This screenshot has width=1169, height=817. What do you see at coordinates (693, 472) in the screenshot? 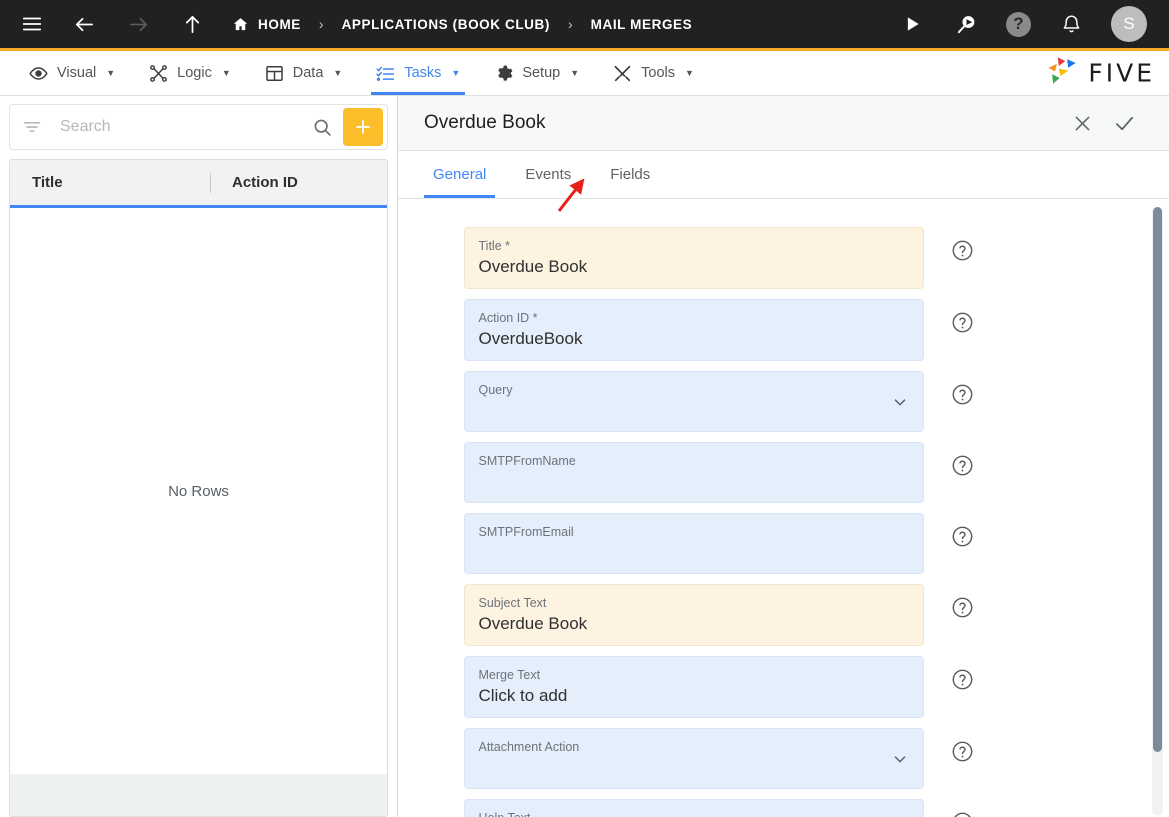
I see `field-smtp-from-name: SMTPFromName` at bounding box center [693, 472].